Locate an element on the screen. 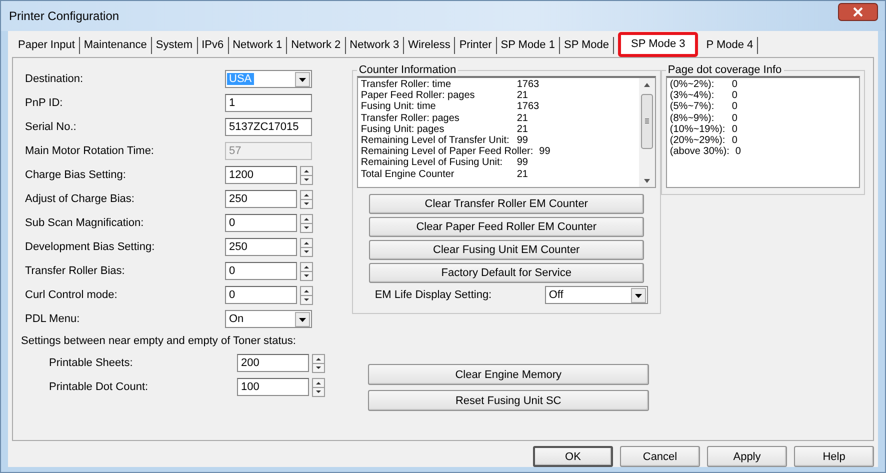 Image resolution: width=886 pixels, height=473 pixels. dialog-button: Help is located at coordinates (834, 456).